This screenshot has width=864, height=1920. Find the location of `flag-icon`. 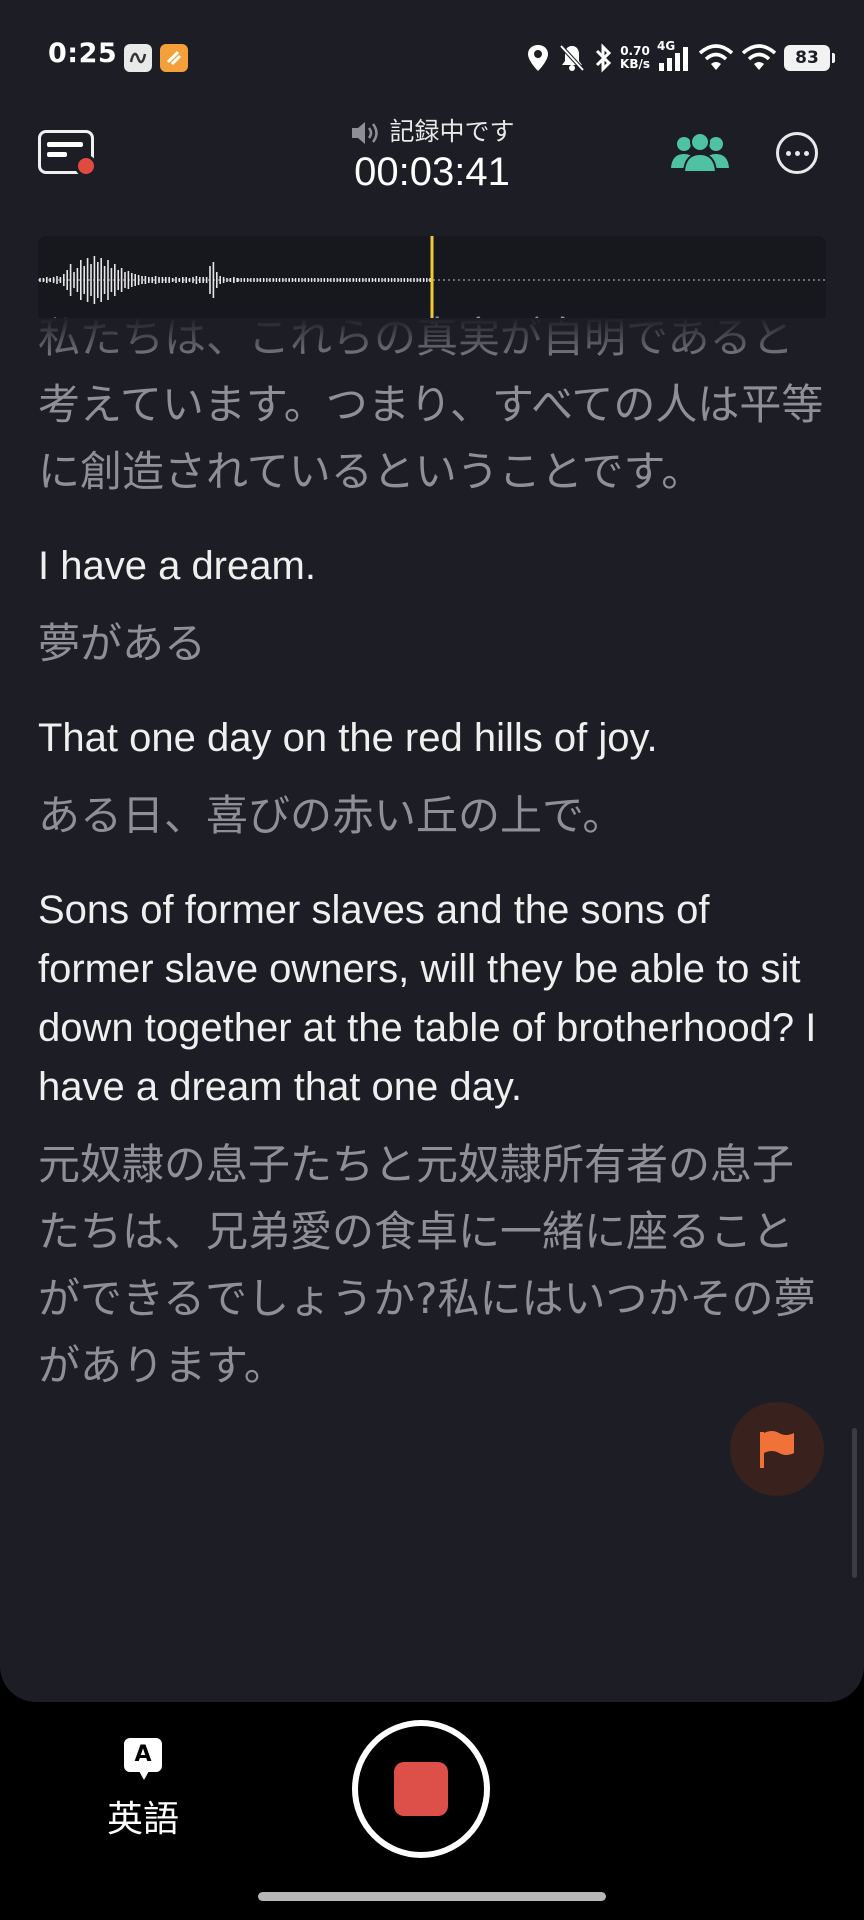

flag-icon is located at coordinates (777, 1449).